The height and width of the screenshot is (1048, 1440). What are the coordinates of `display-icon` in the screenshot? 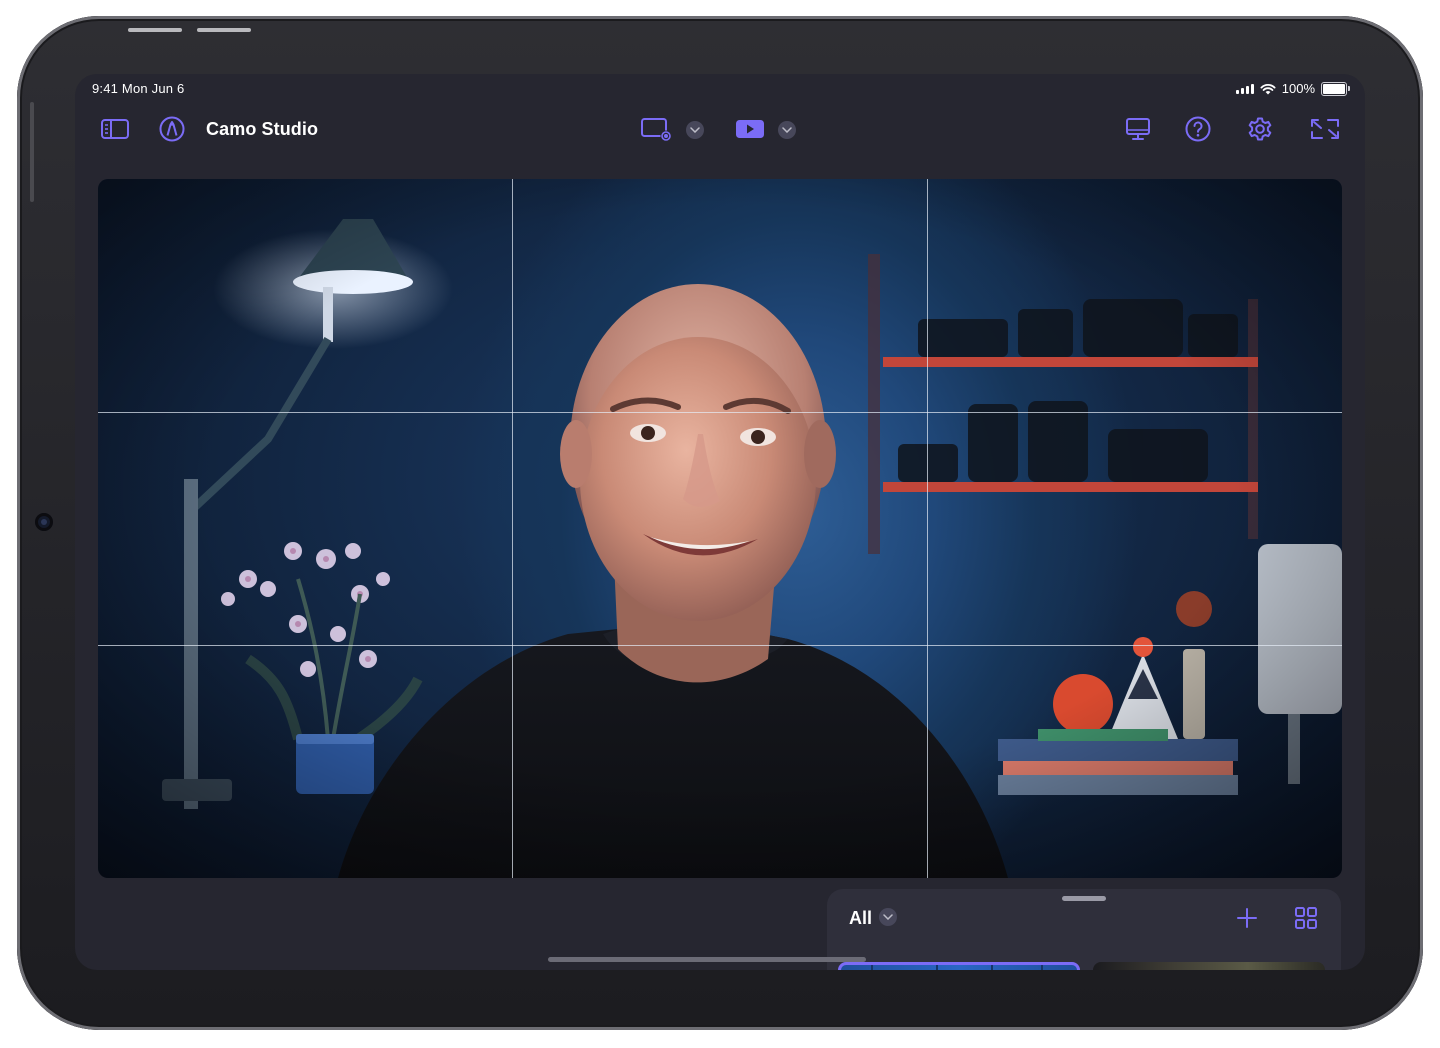 It's located at (1138, 129).